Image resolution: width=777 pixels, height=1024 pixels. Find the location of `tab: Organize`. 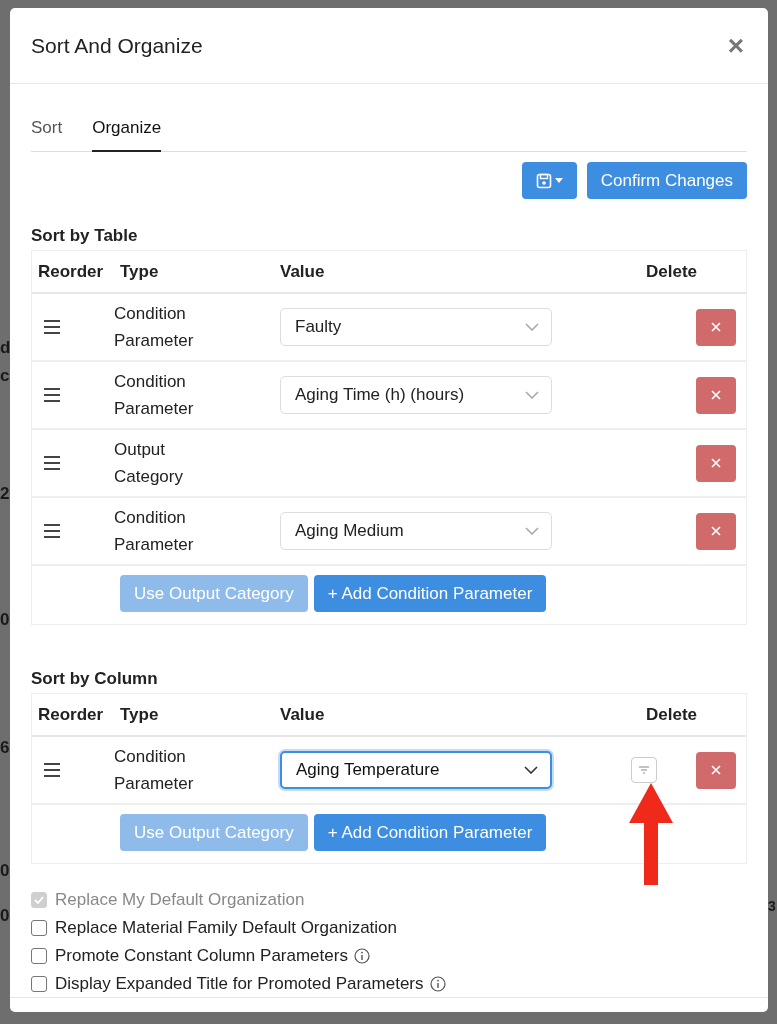

tab: Organize is located at coordinates (127, 130).